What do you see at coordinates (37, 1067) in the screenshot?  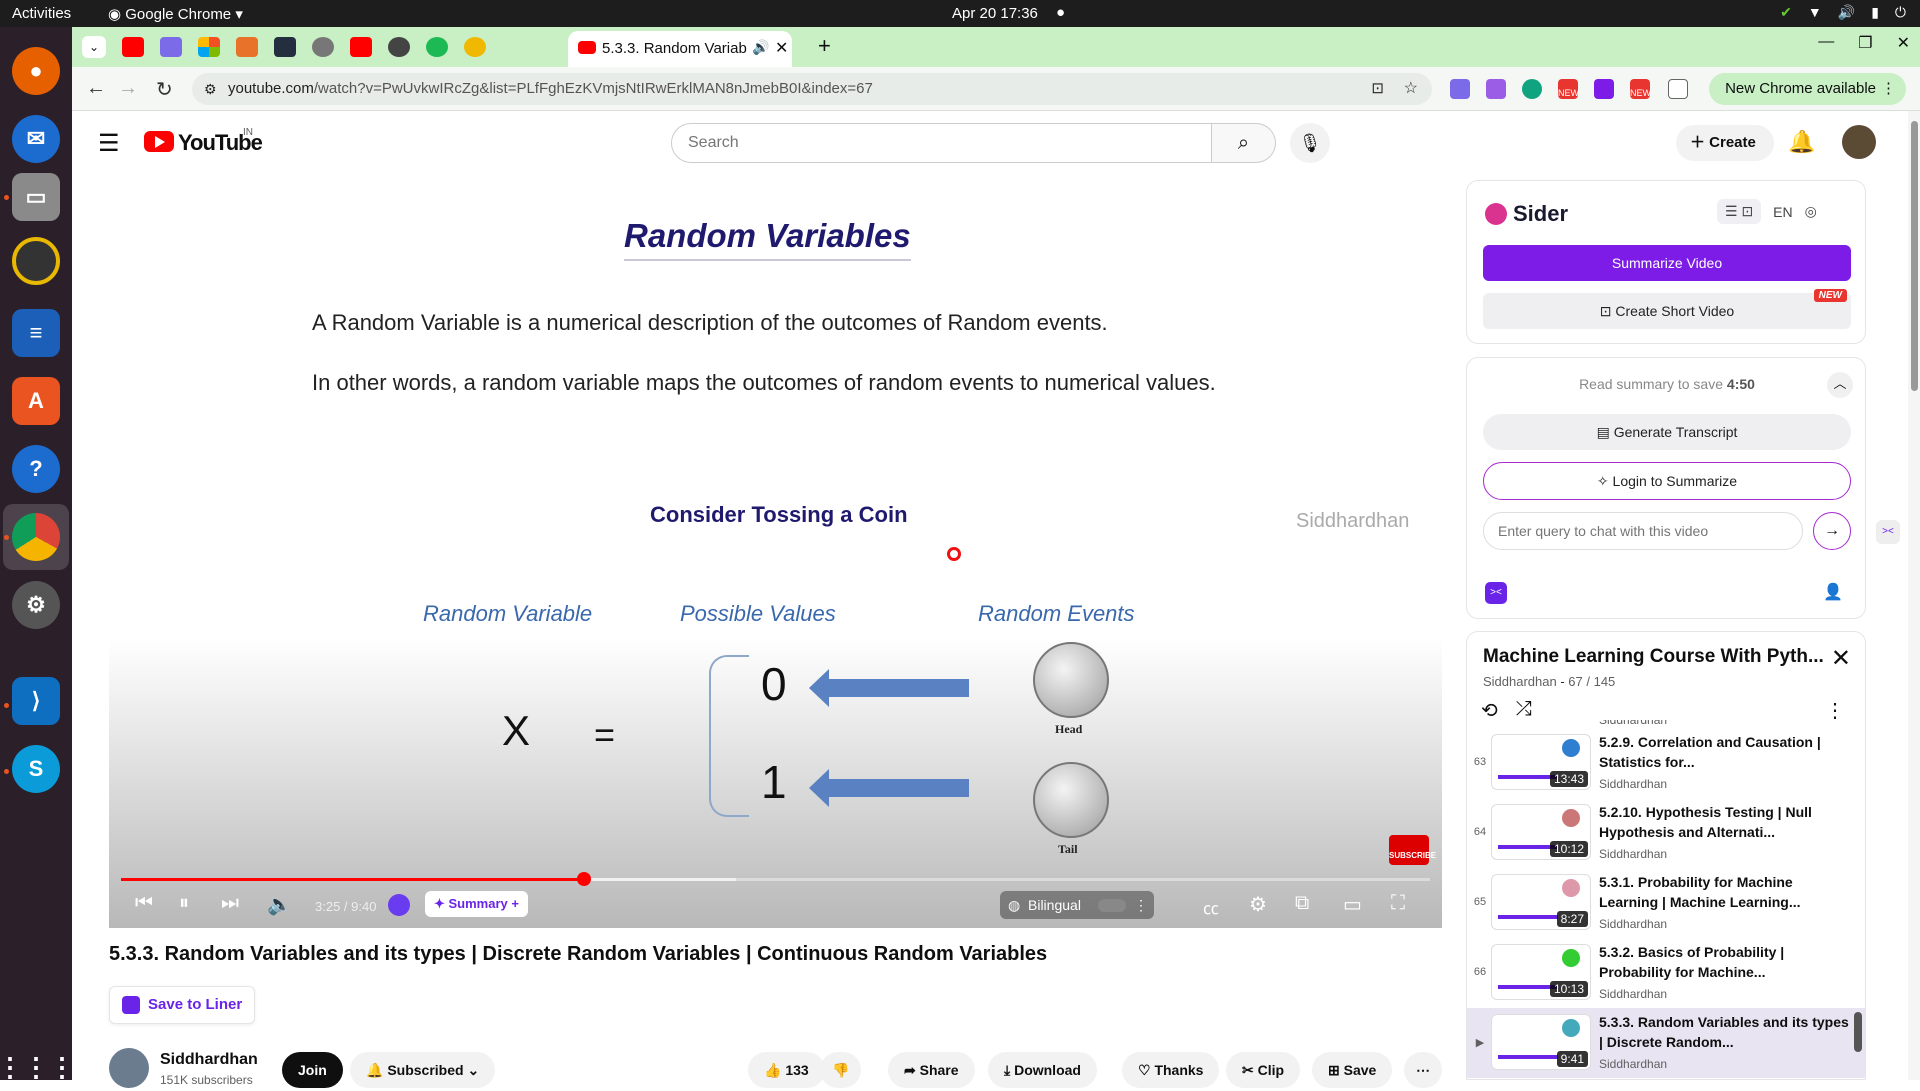 I see `app-grid-icon: ⋮⋮⋮` at bounding box center [37, 1067].